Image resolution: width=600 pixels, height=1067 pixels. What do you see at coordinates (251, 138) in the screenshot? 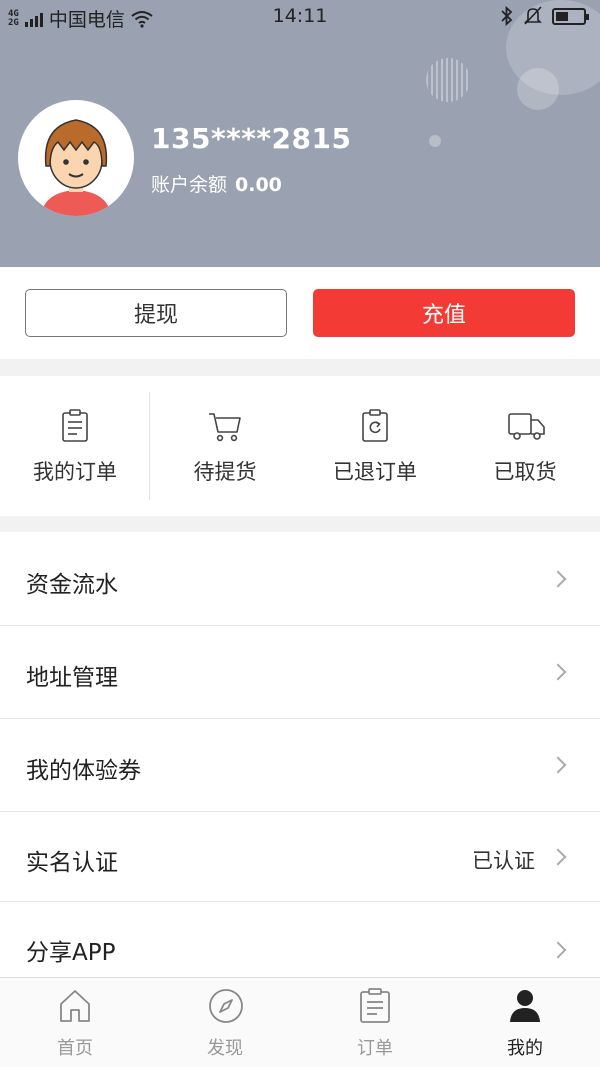
I see `user-phone: 135****2815` at bounding box center [251, 138].